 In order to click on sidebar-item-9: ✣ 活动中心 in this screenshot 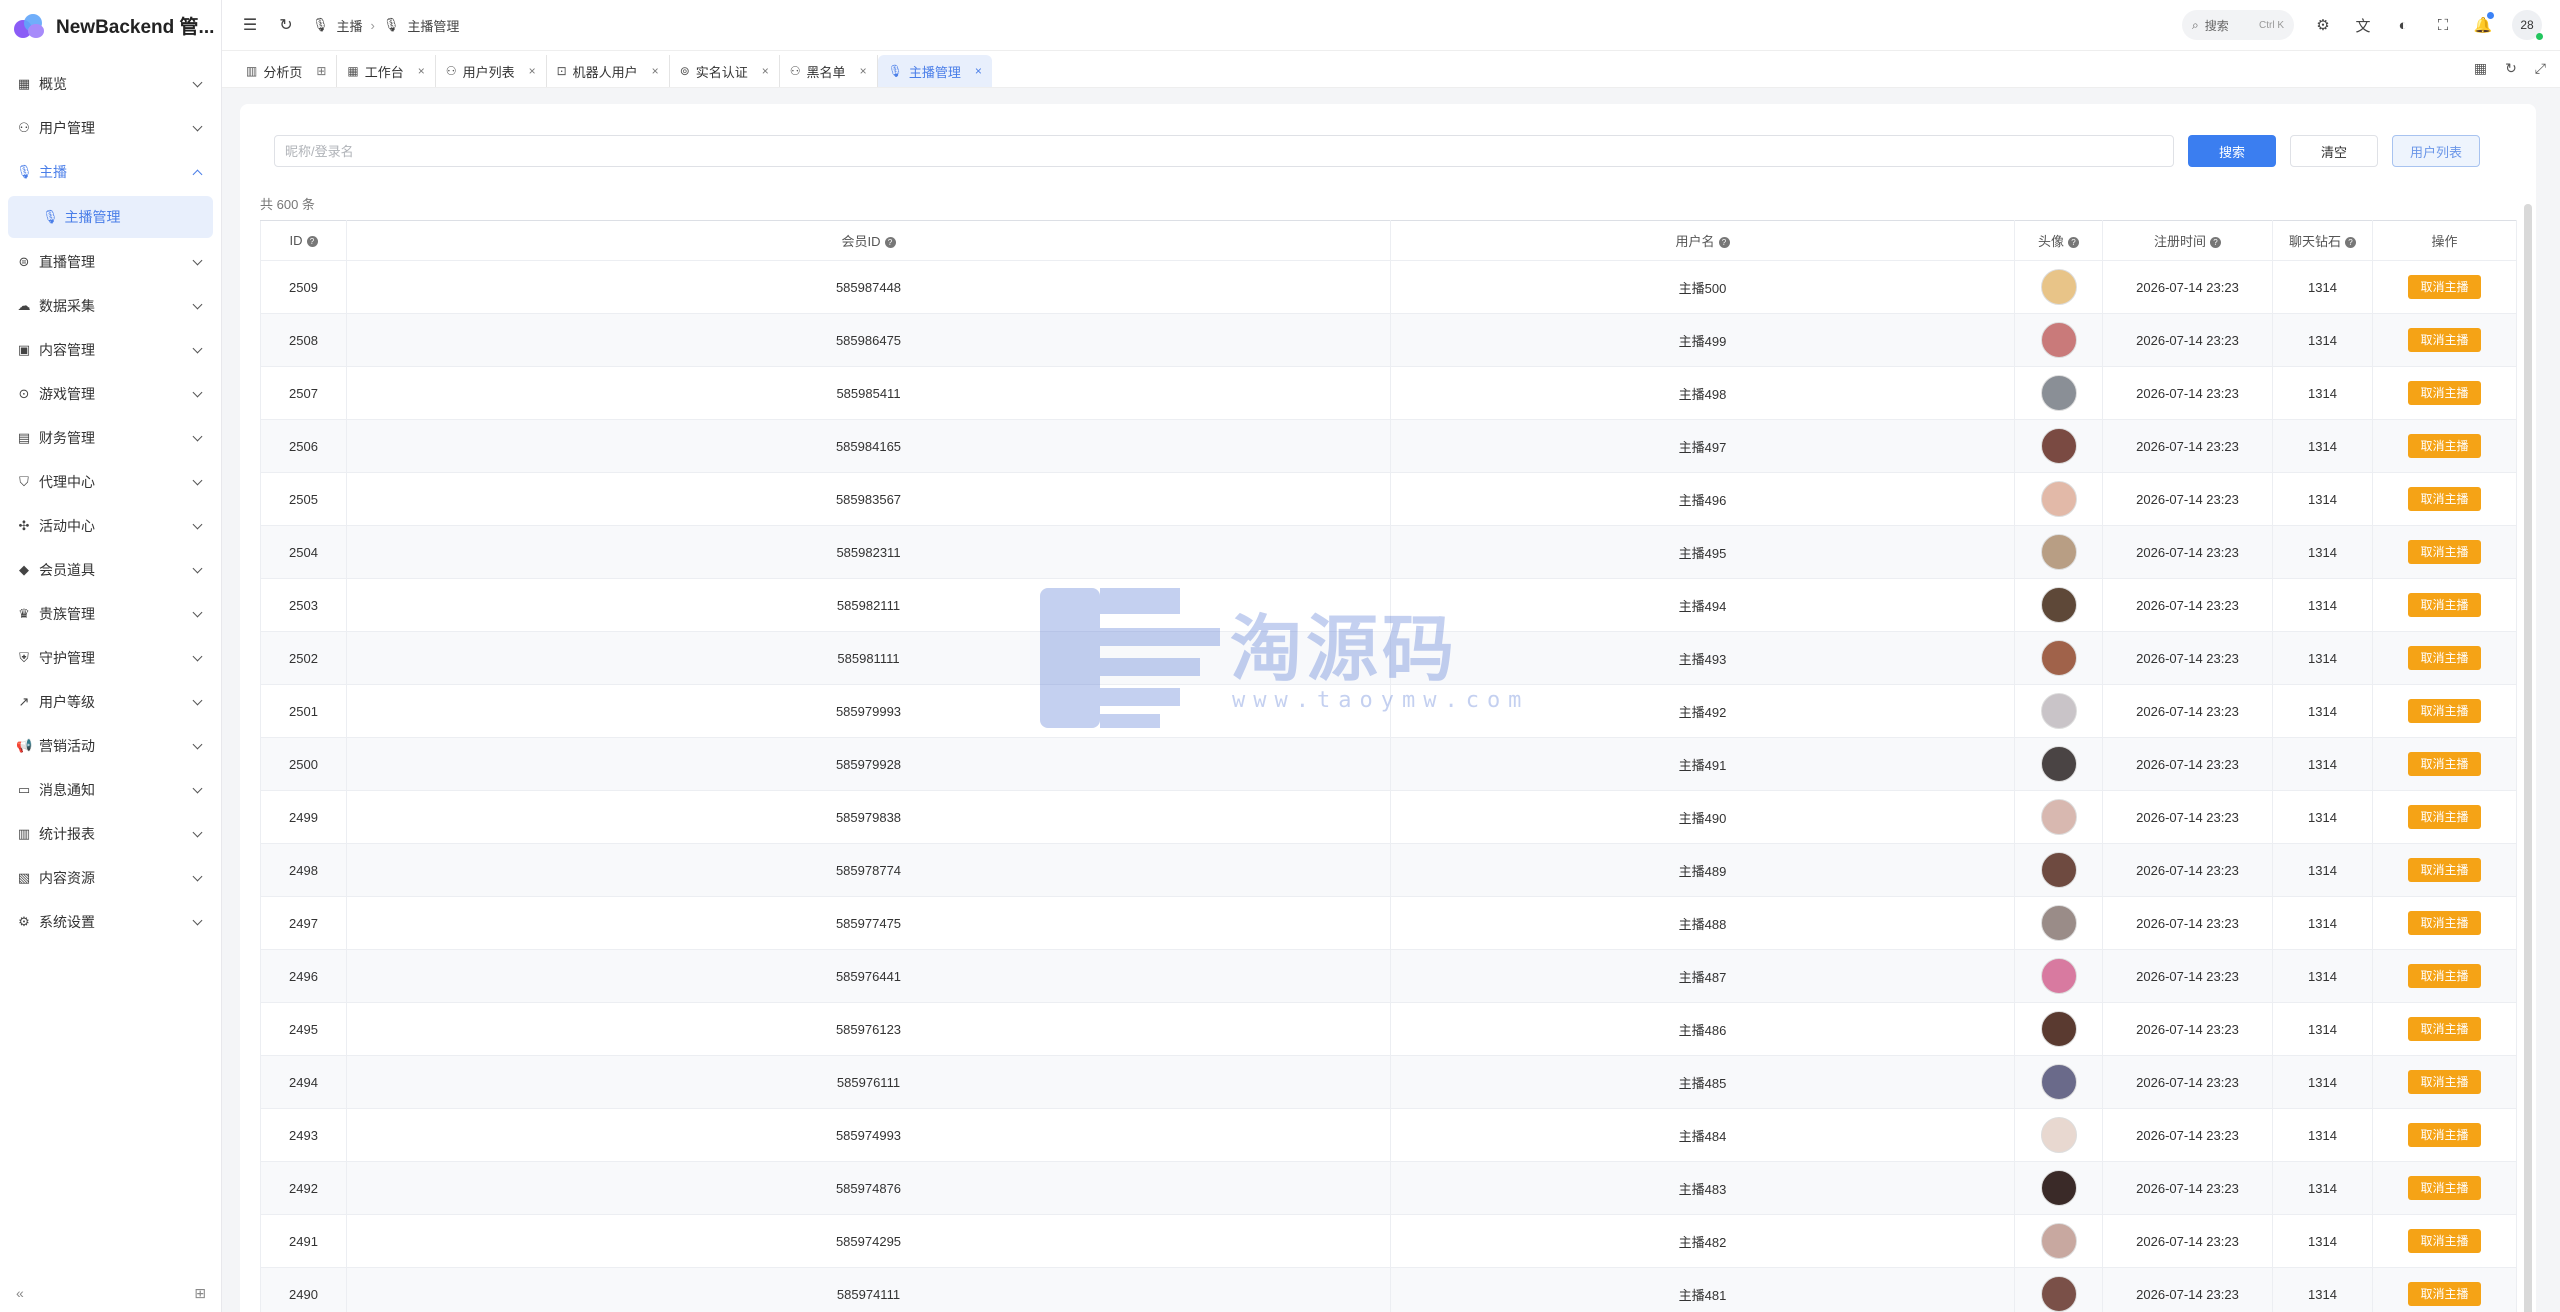, I will do `click(110, 526)`.